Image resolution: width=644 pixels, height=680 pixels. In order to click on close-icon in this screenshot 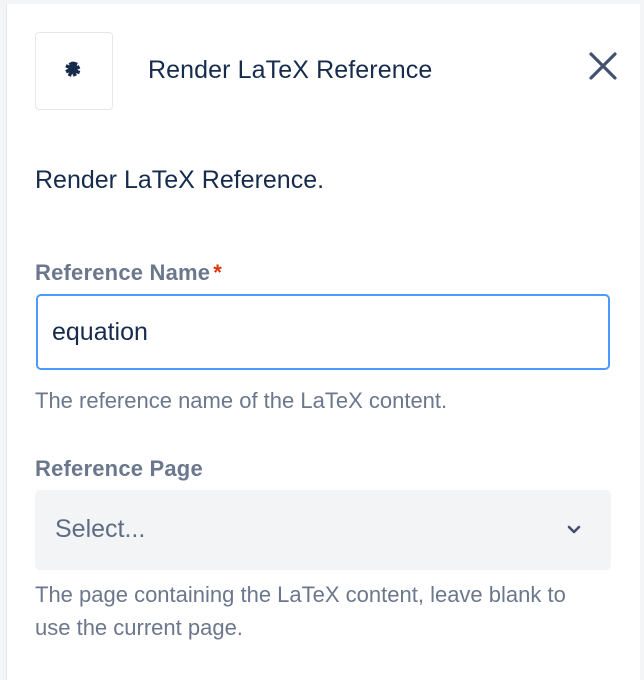, I will do `click(603, 68)`.